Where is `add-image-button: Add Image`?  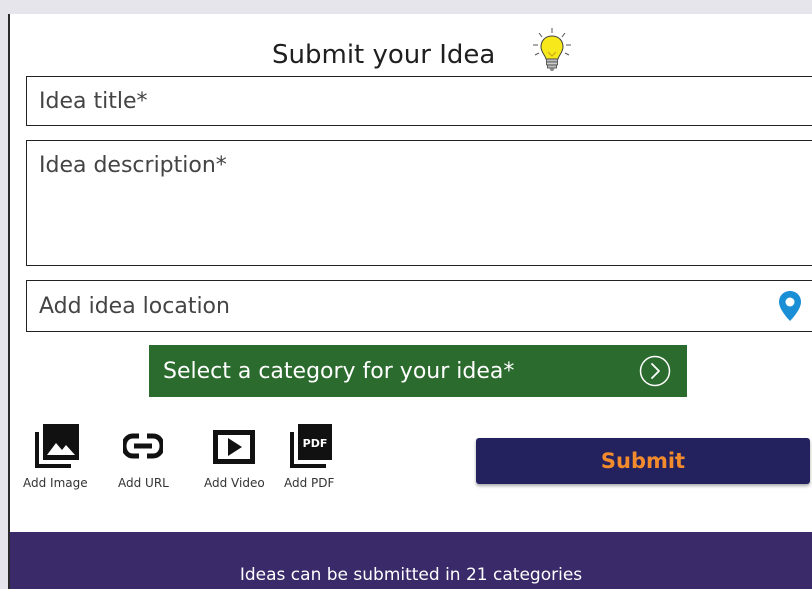
add-image-button: Add Image is located at coordinates (55, 457).